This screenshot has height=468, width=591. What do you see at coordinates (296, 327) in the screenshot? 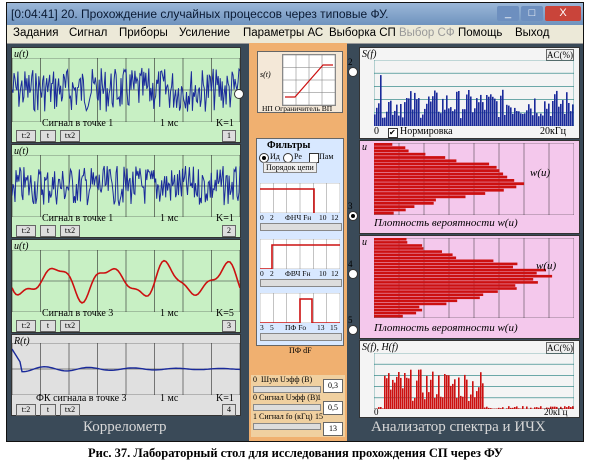
I see `bandpass-label: ПФ Fо` at bounding box center [296, 327].